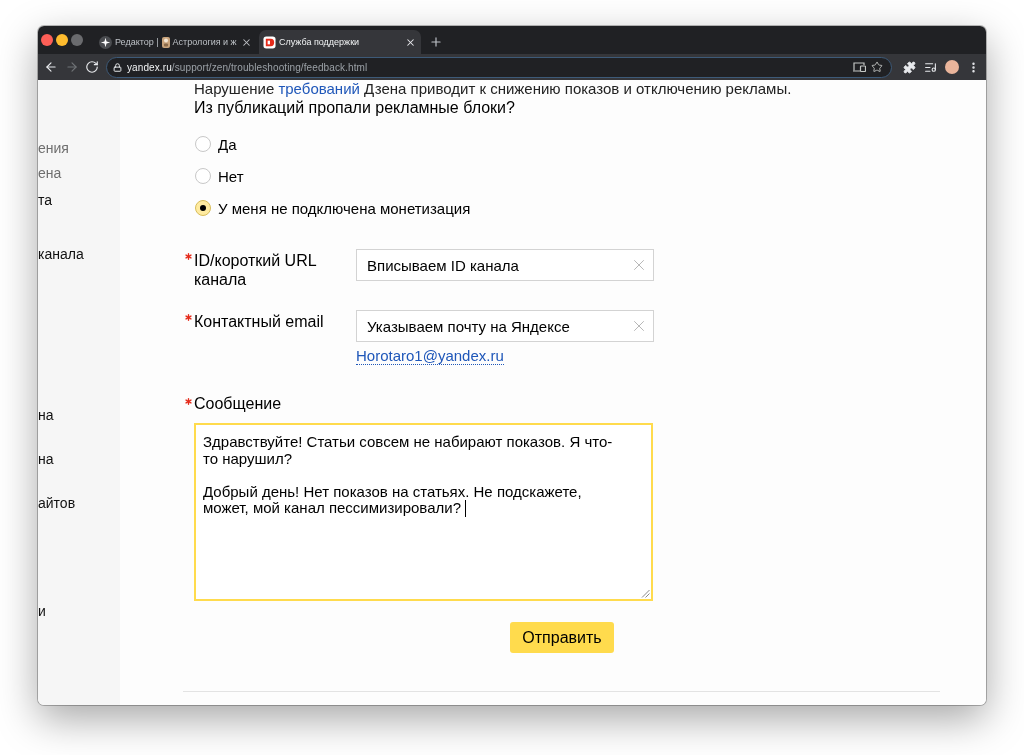 This screenshot has height=755, width=1024. I want to click on field-label: Сообщение, so click(238, 403).